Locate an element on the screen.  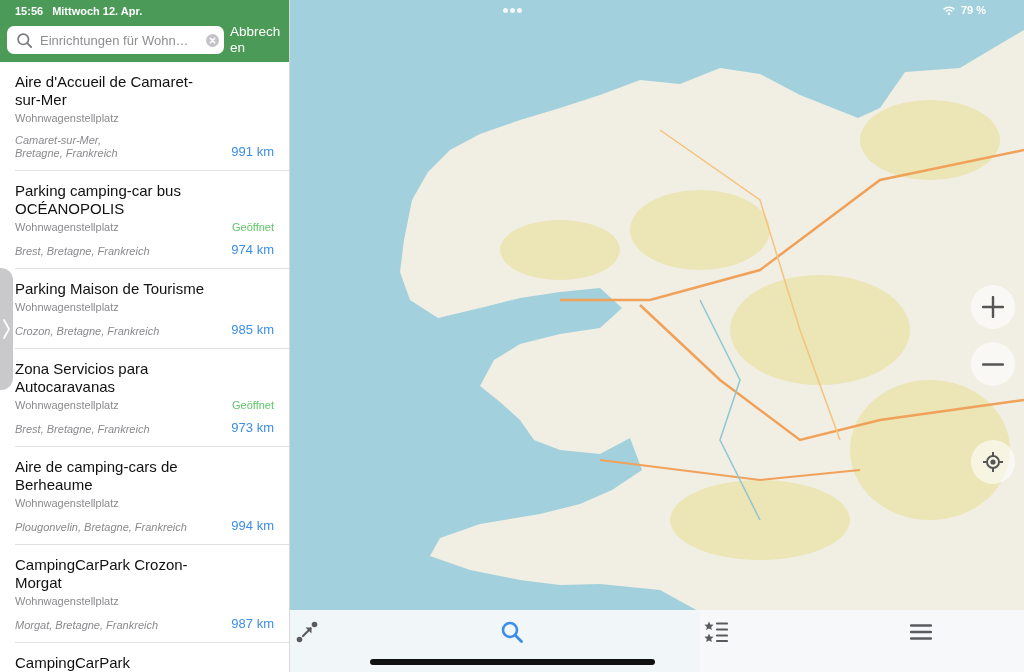
result-title: Aire de camping-cars de Berheaume is located at coordinates (115, 476).